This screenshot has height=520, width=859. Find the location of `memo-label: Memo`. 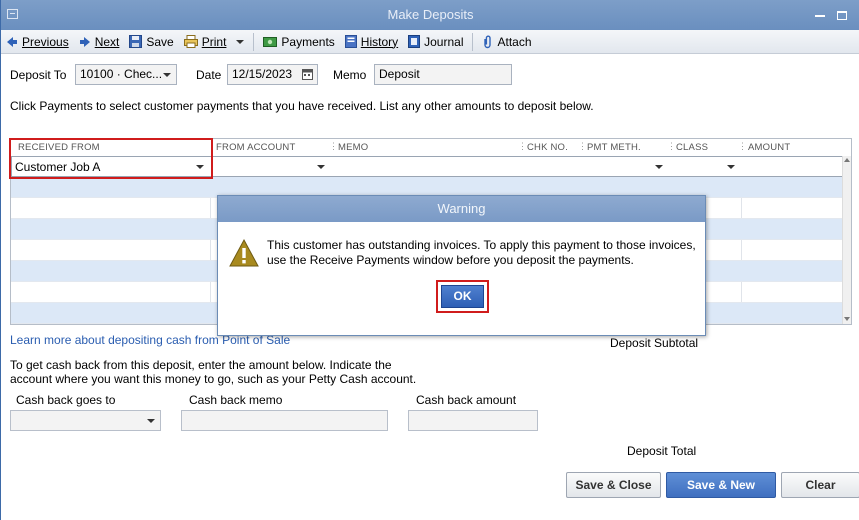

memo-label: Memo is located at coordinates (350, 75).